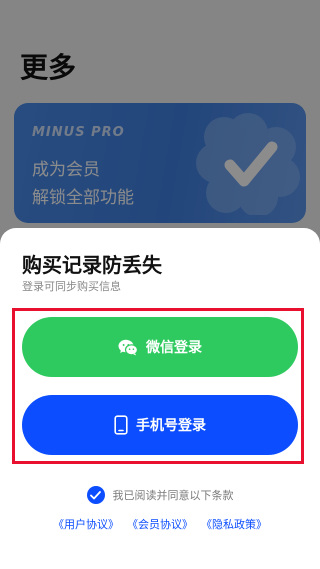  Describe the element at coordinates (86, 524) in the screenshot. I see `user-agreement-link: 《用户协议》` at that location.